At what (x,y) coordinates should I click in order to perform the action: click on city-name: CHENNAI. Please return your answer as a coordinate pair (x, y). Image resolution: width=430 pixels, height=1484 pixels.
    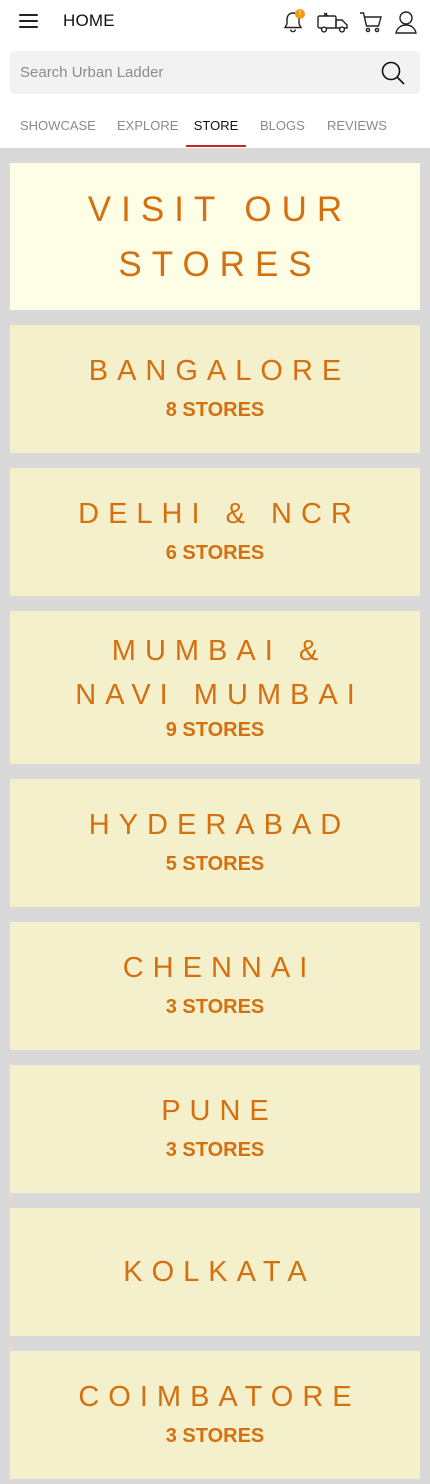
    Looking at the image, I should click on (219, 968).